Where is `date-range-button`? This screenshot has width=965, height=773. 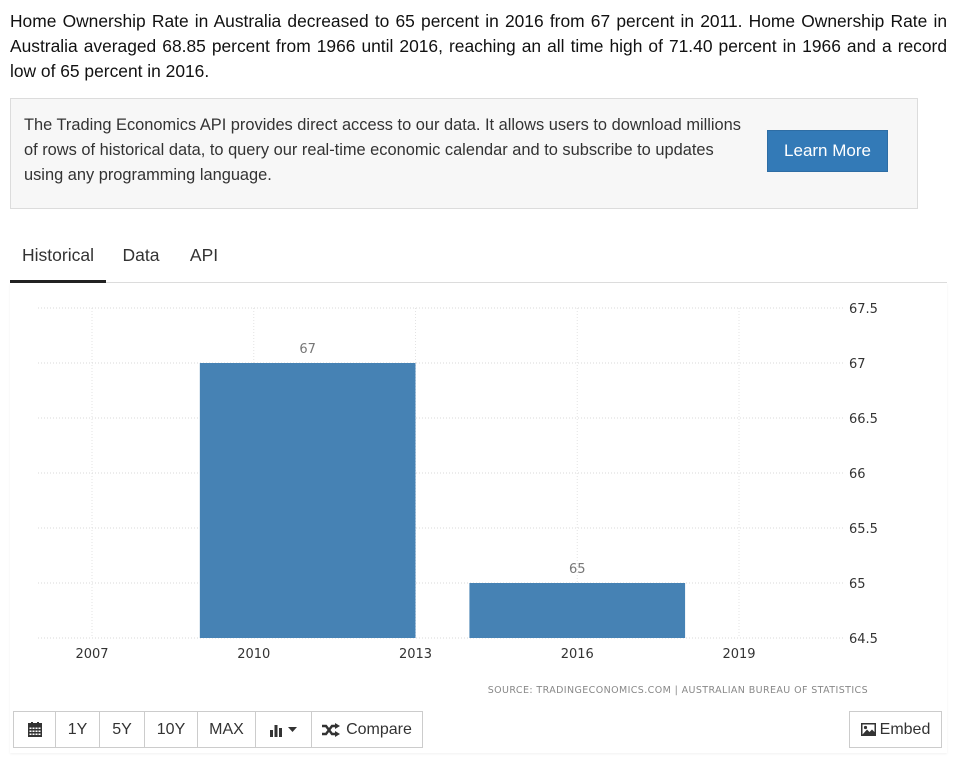
date-range-button is located at coordinates (35, 729).